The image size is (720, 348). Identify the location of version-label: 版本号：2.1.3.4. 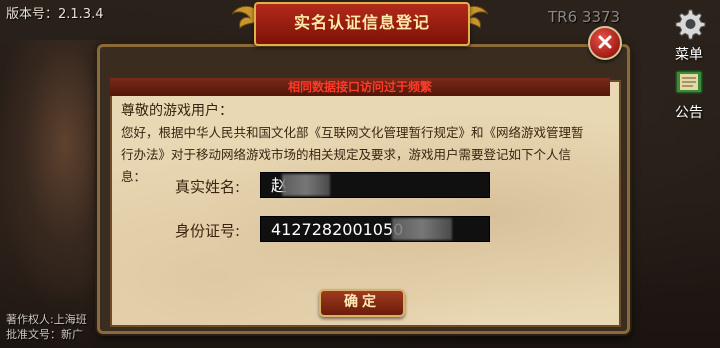
(55, 14).